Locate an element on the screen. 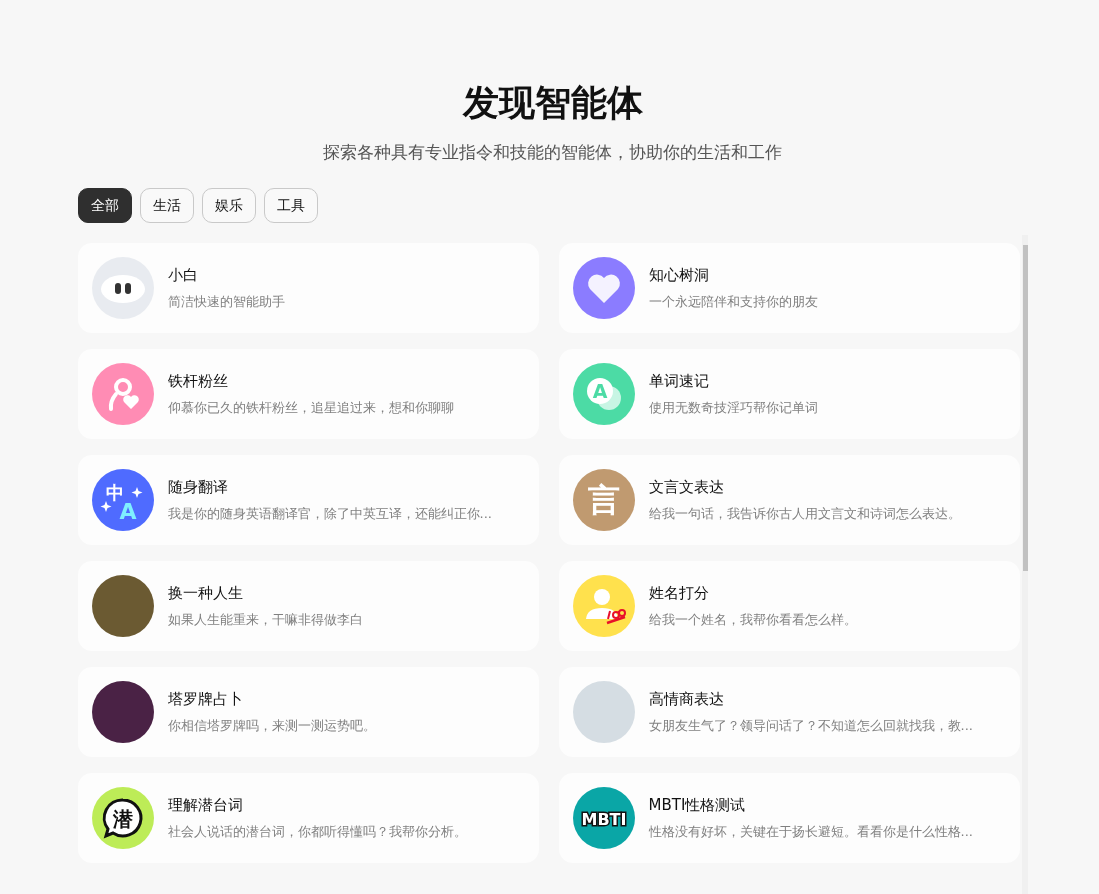  page-subtitle: 探索各种具有专业指令和技能的智能体，协助你的生活和工作 is located at coordinates (552, 152).